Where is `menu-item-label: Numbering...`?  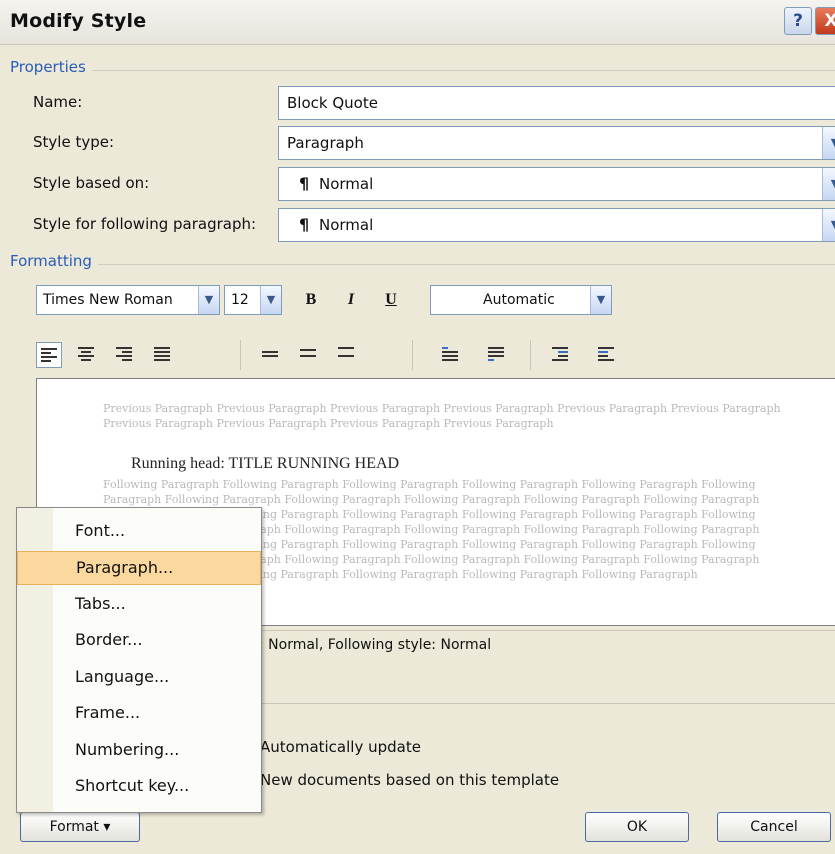 menu-item-label: Numbering... is located at coordinates (127, 749).